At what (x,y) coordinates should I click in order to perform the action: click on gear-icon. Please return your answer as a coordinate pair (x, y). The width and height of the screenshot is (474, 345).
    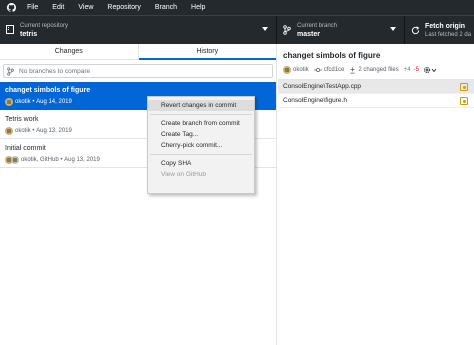
    Looking at the image, I should click on (426, 70).